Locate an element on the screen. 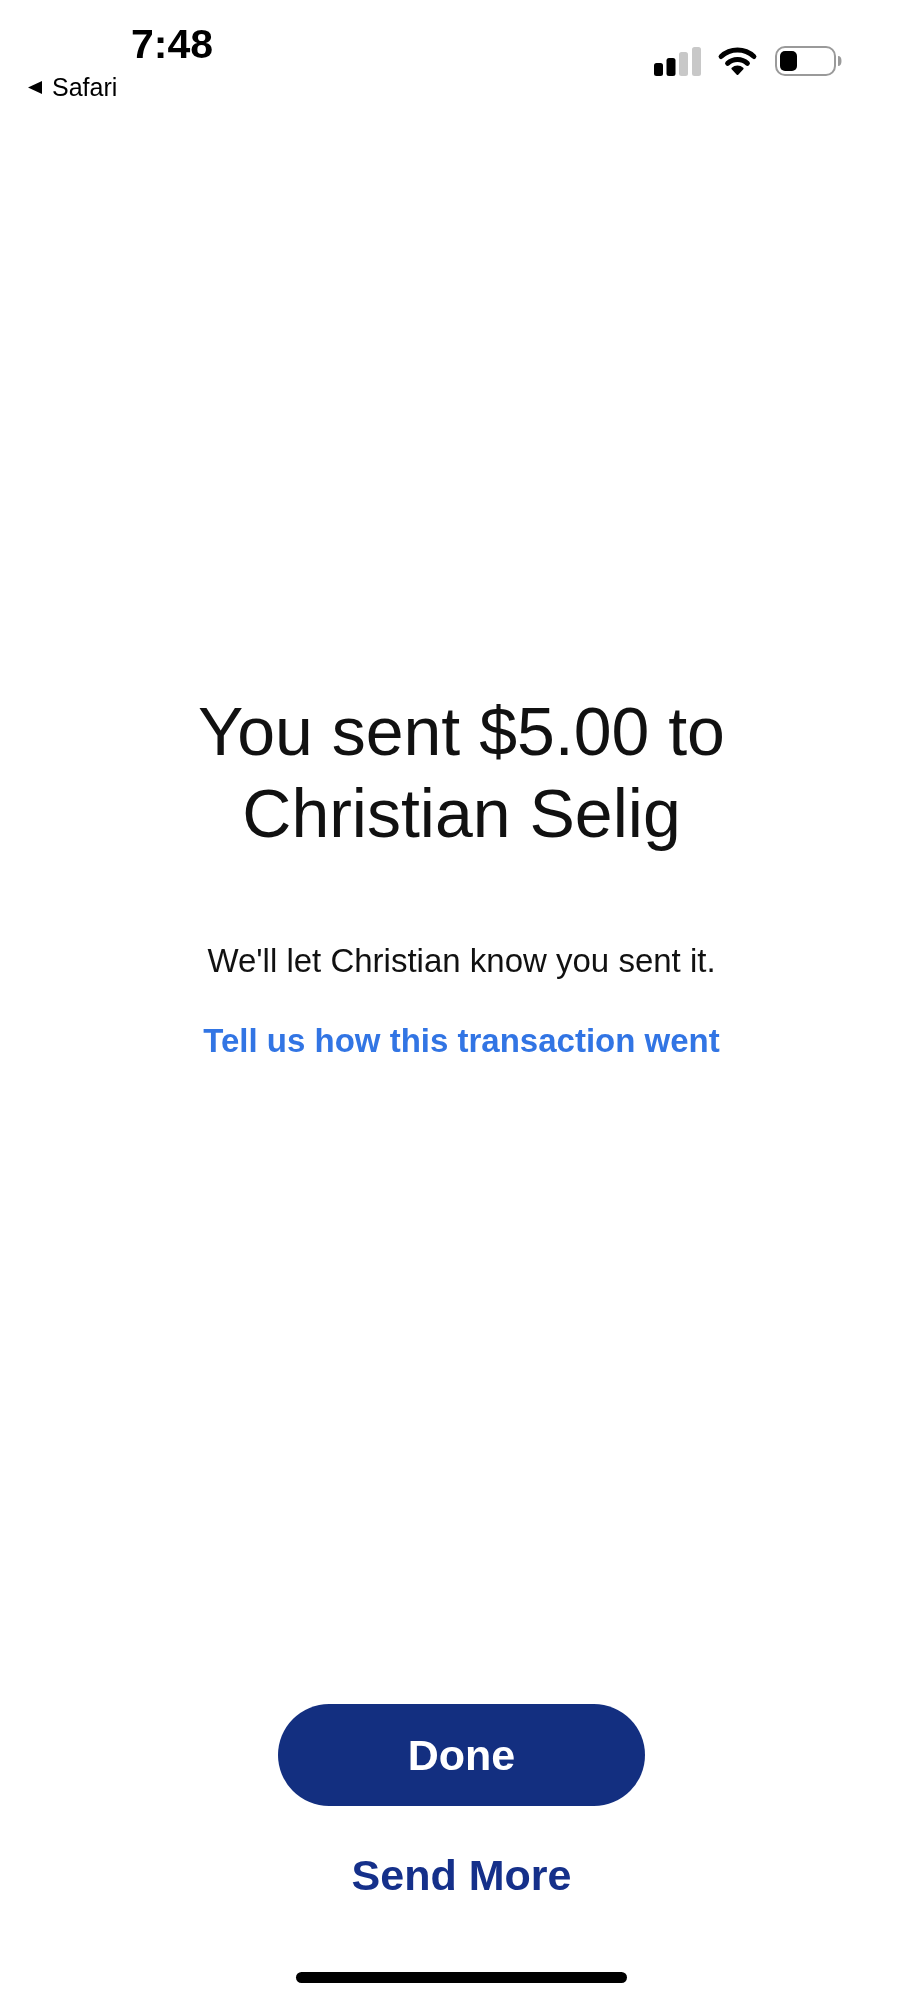 The height and width of the screenshot is (2000, 923). battery-icon is located at coordinates (808, 61).